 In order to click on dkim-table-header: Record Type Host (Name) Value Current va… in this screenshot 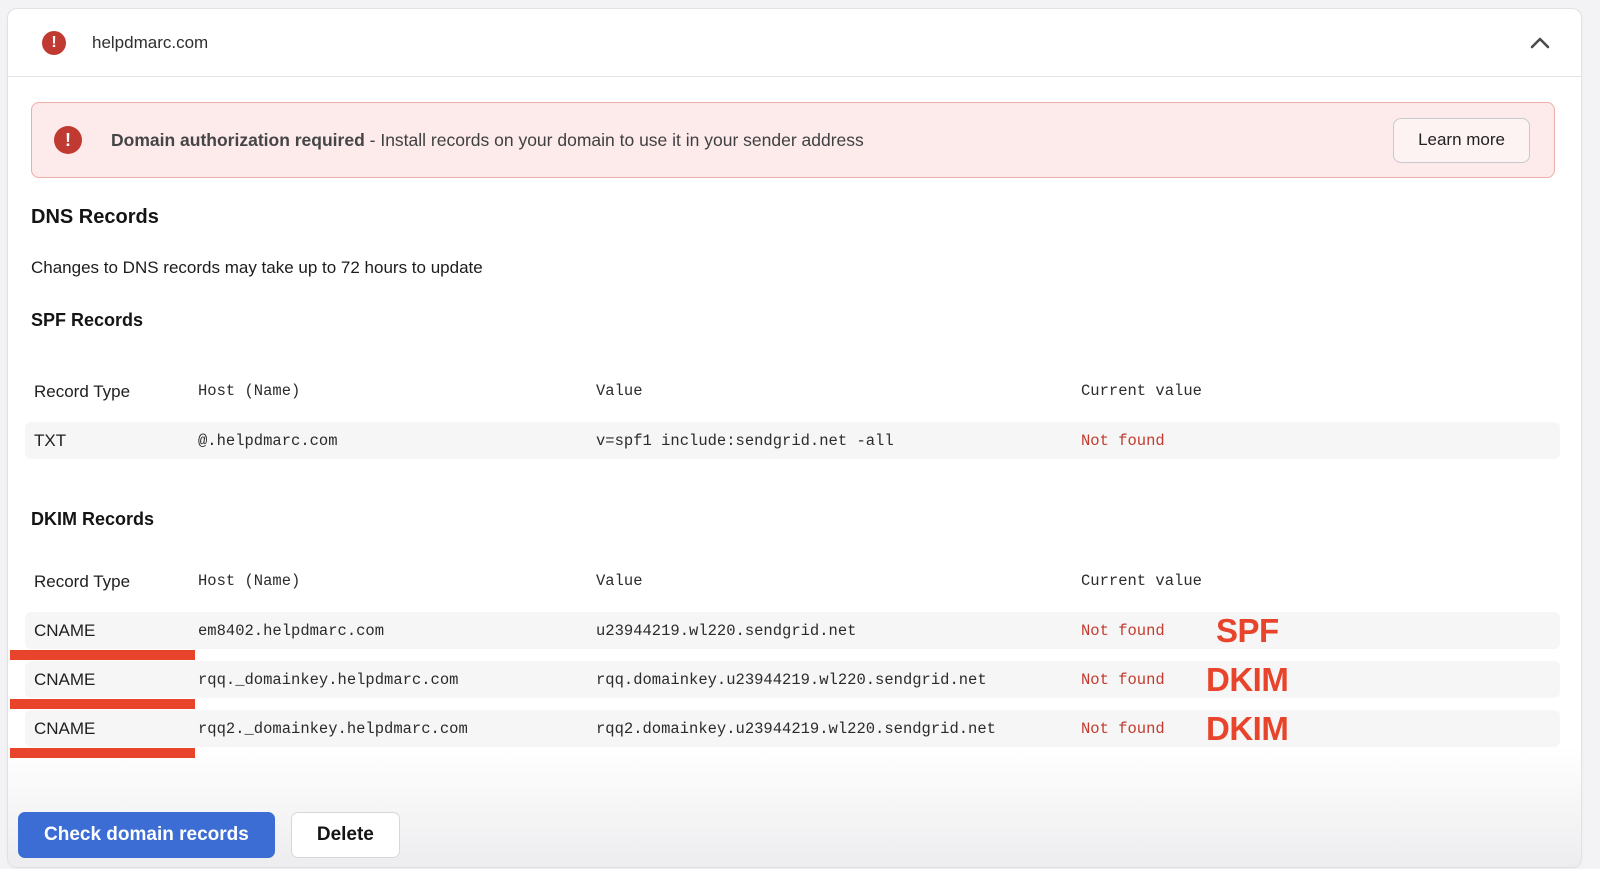, I will do `click(792, 582)`.